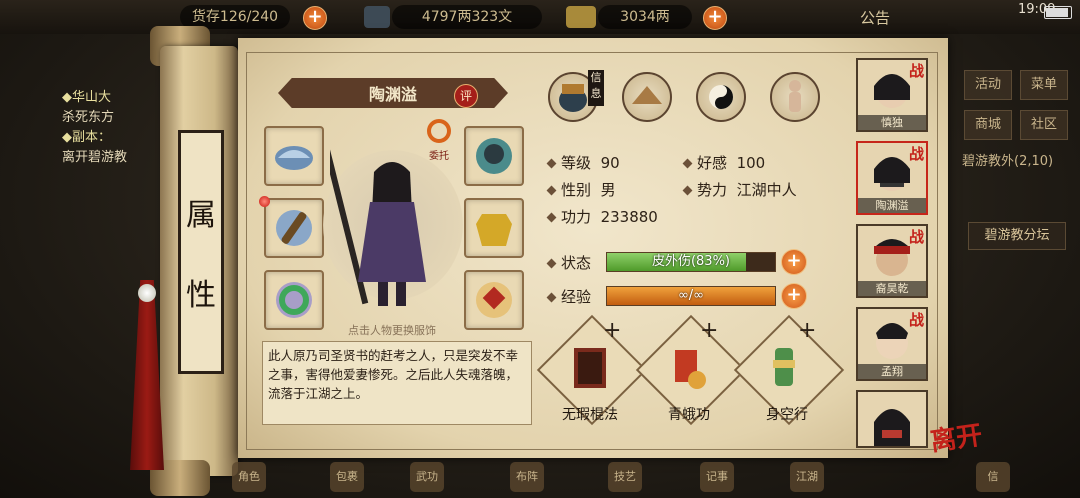 The height and width of the screenshot is (498, 1080). I want to click on location-label: 碧游教外(2,10), so click(1008, 161).